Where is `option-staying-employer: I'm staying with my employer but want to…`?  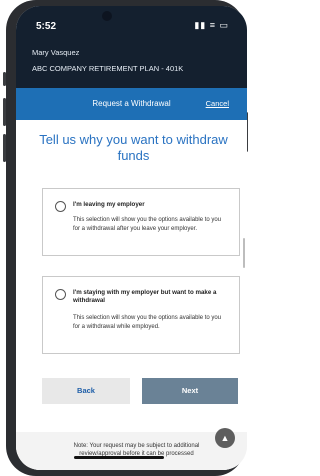 option-staying-employer: I'm staying with my employer but want to… is located at coordinates (141, 315).